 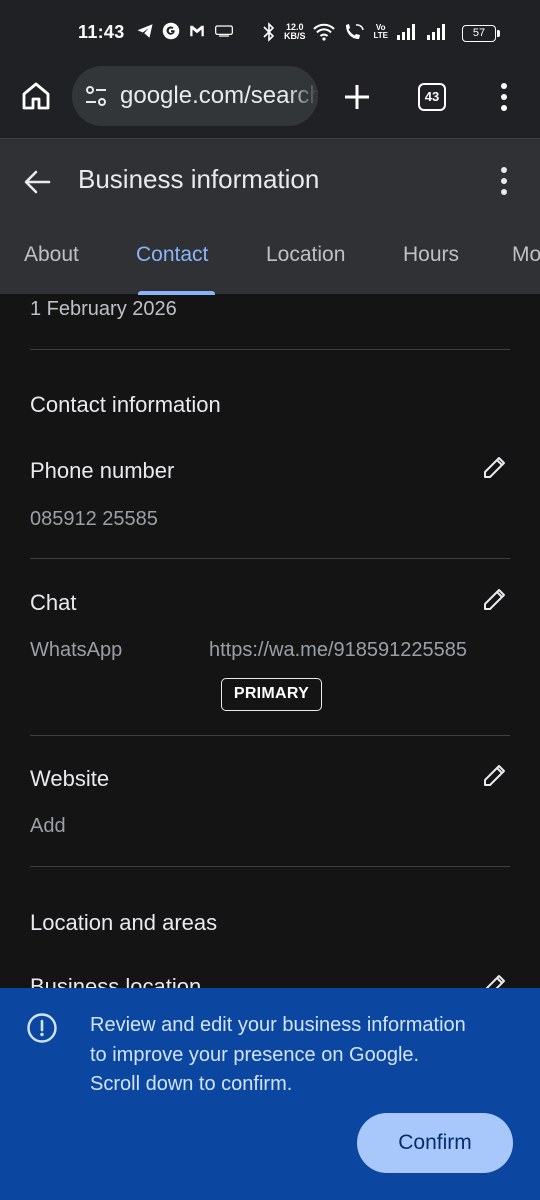 What do you see at coordinates (324, 32) in the screenshot?
I see `wifi-icon` at bounding box center [324, 32].